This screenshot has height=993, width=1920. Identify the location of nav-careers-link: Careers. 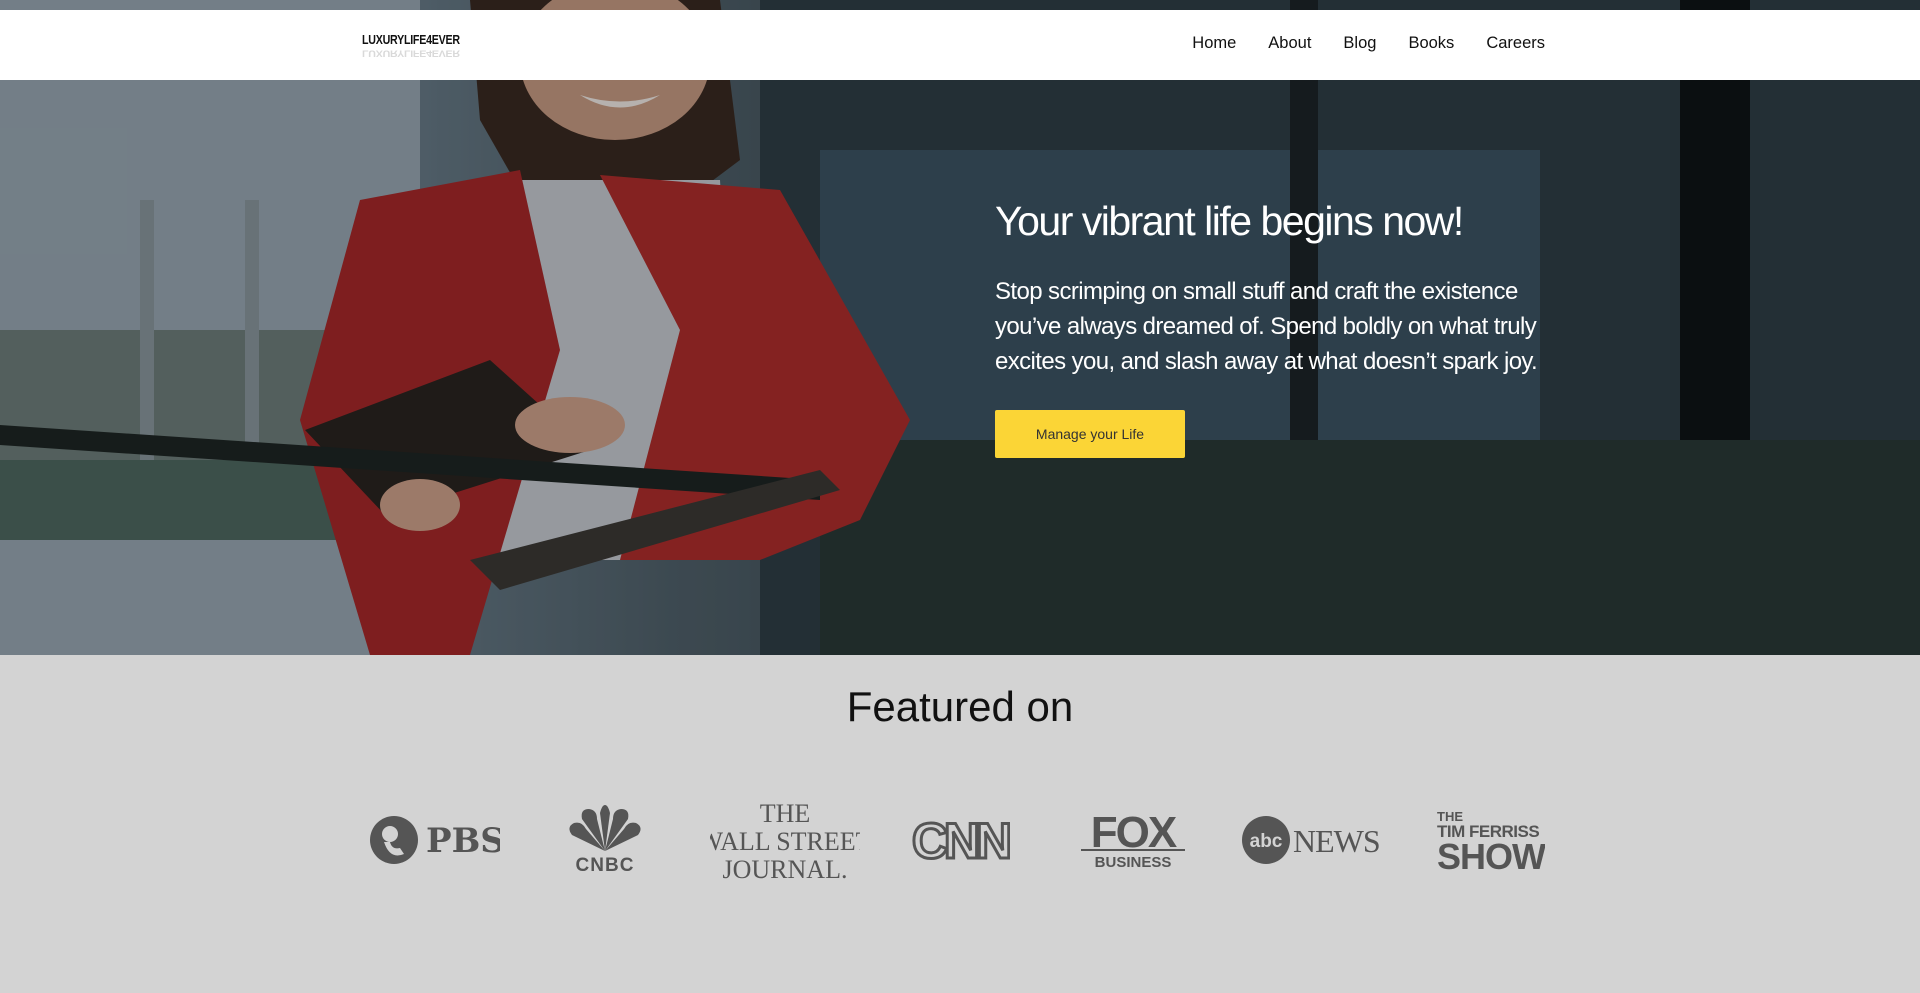
(1515, 43).